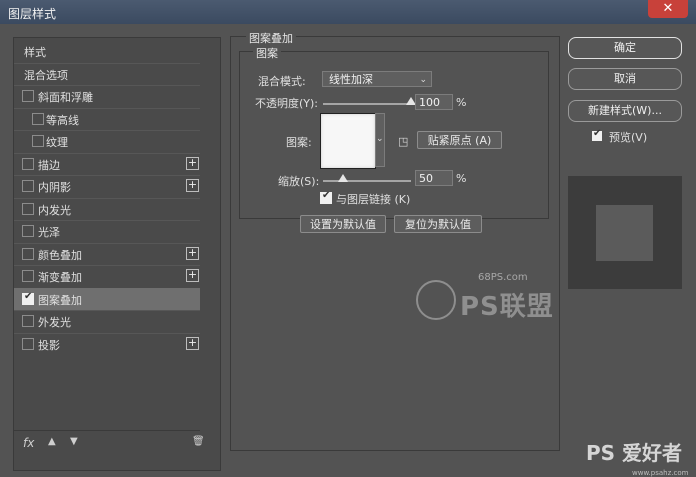  What do you see at coordinates (461, 102) in the screenshot?
I see `opacity-percent: %` at bounding box center [461, 102].